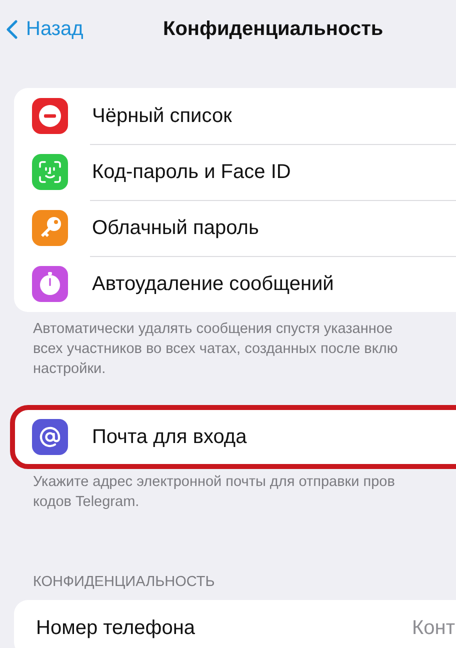 Image resolution: width=456 pixels, height=648 pixels. I want to click on section-footer-text: настройки., so click(70, 369).